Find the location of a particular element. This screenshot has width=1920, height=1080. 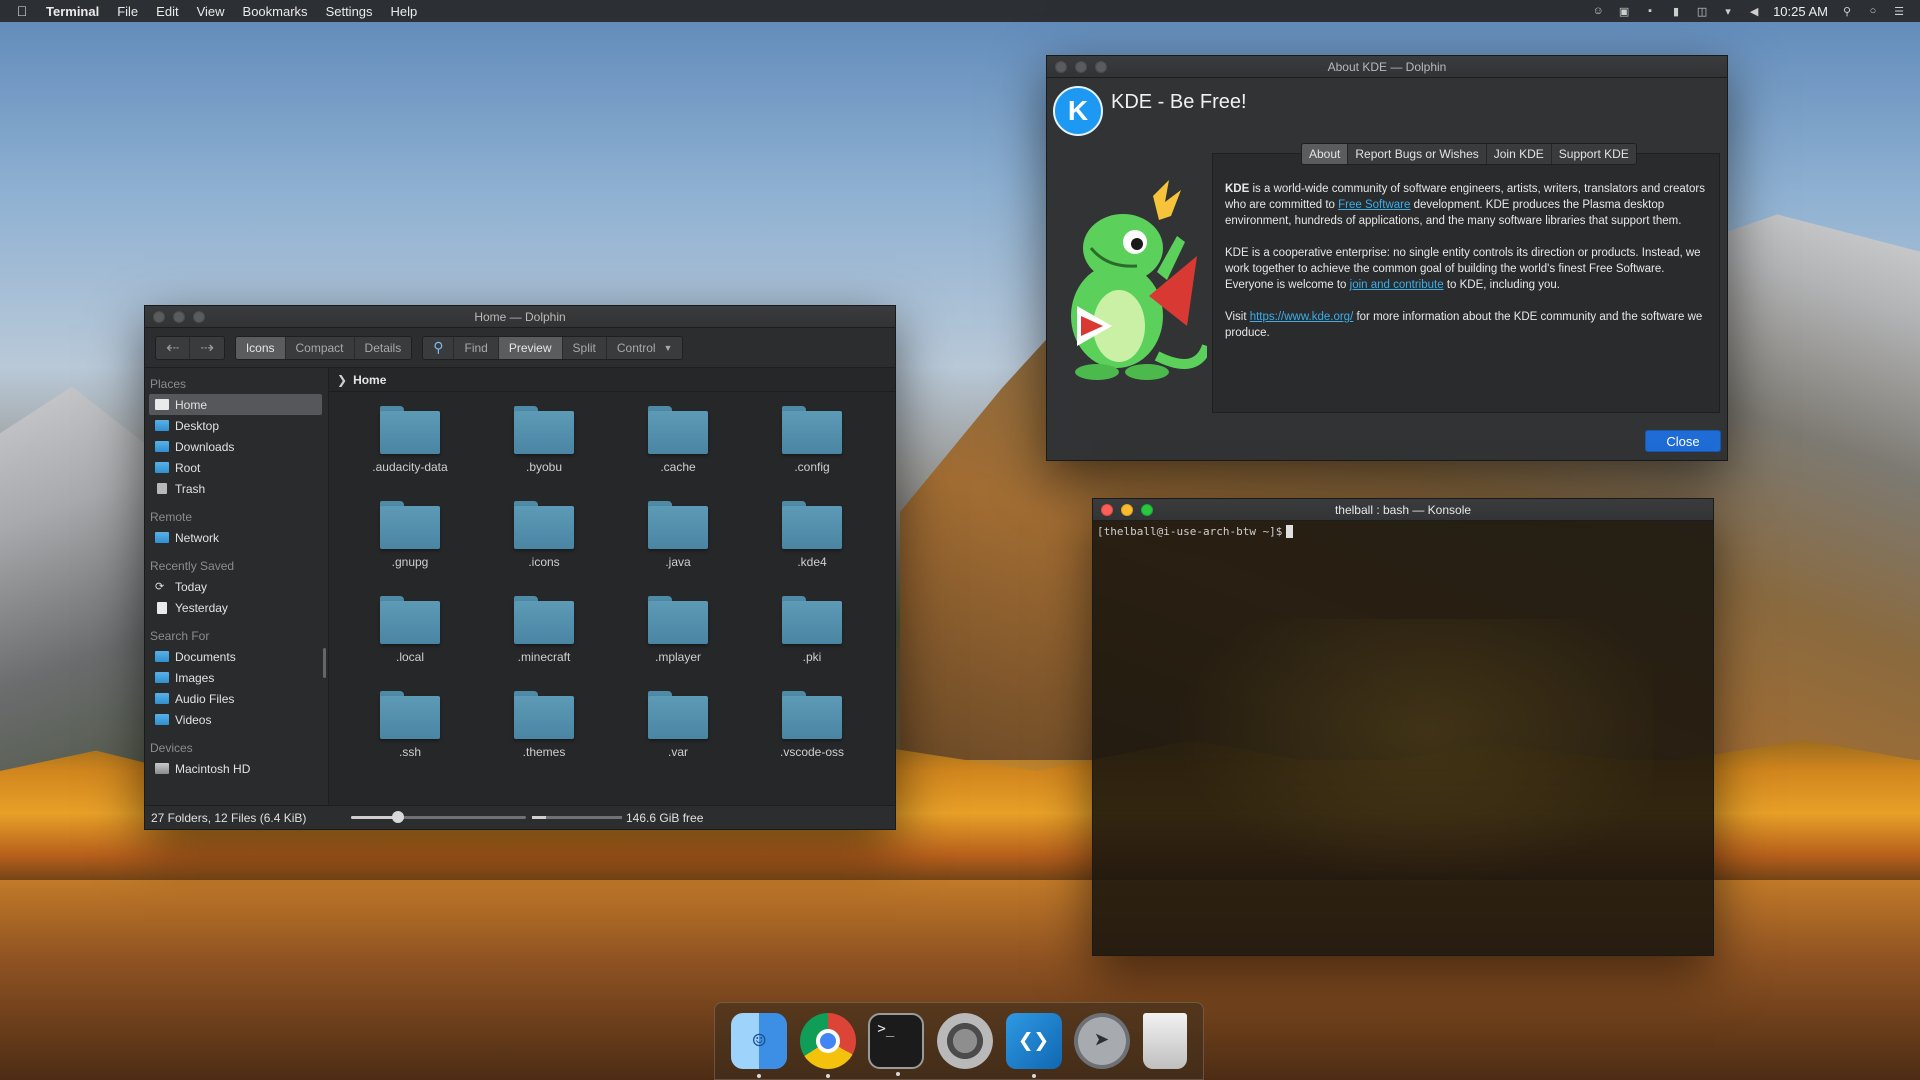

places-item-root: Root is located at coordinates (235, 467).